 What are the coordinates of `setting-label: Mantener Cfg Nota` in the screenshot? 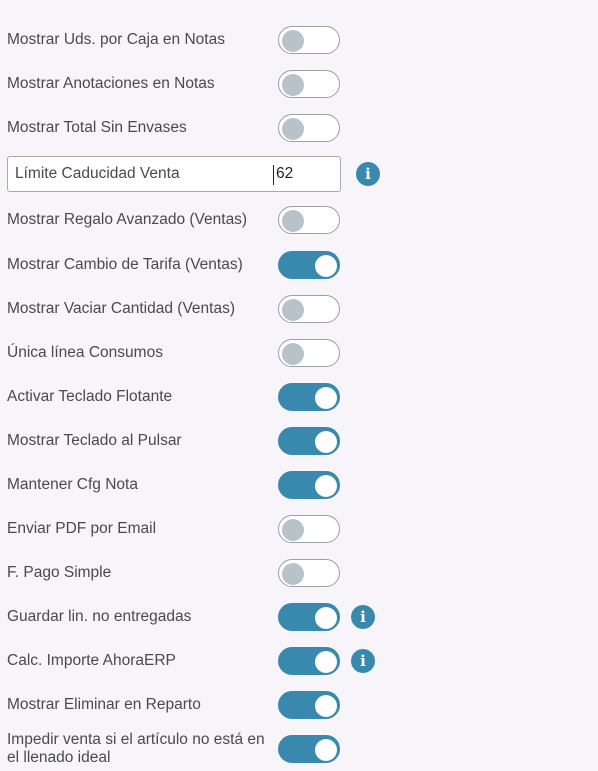 It's located at (72, 484).